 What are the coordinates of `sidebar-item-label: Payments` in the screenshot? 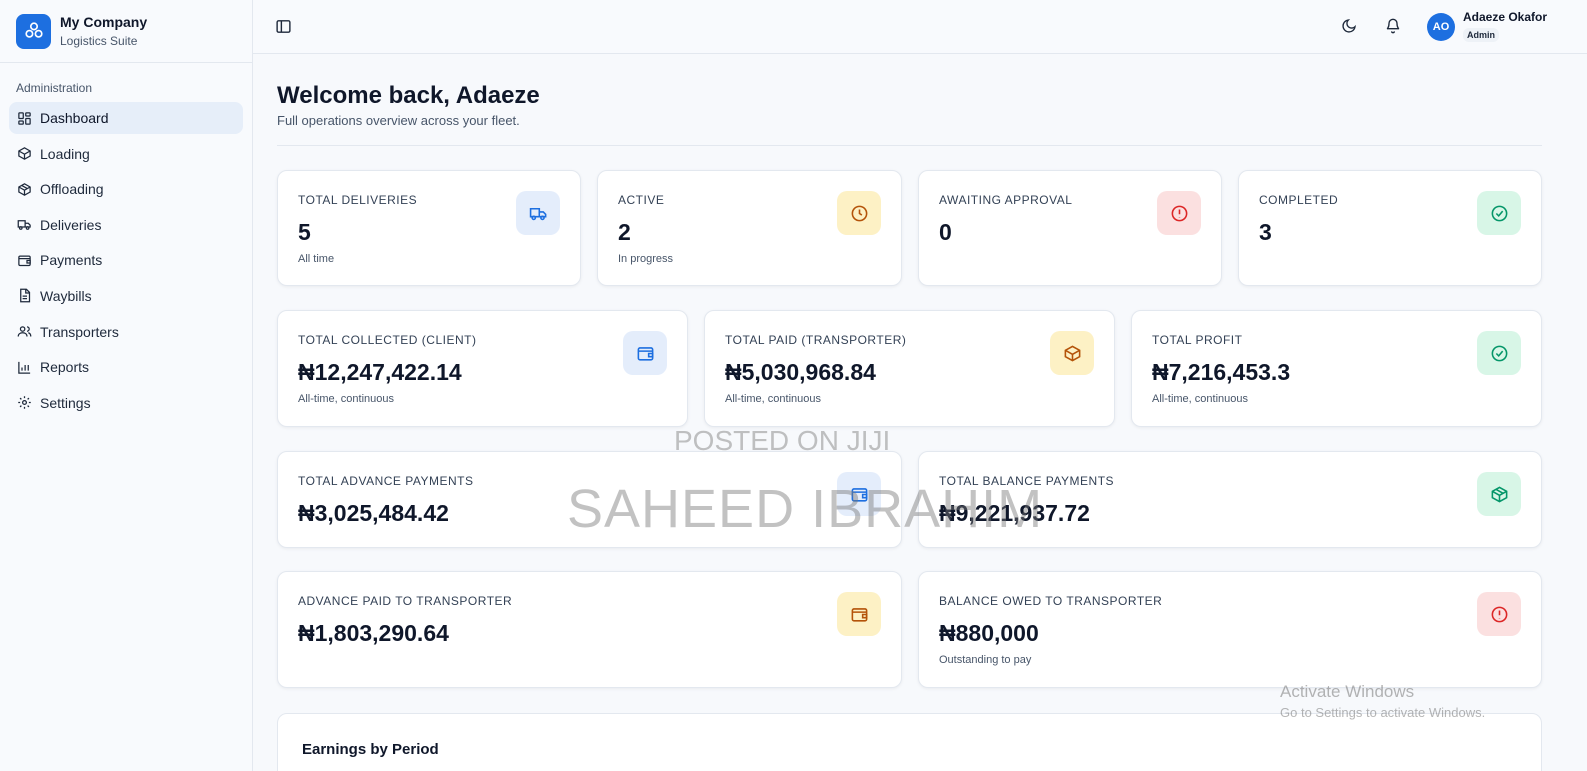 It's located at (71, 260).